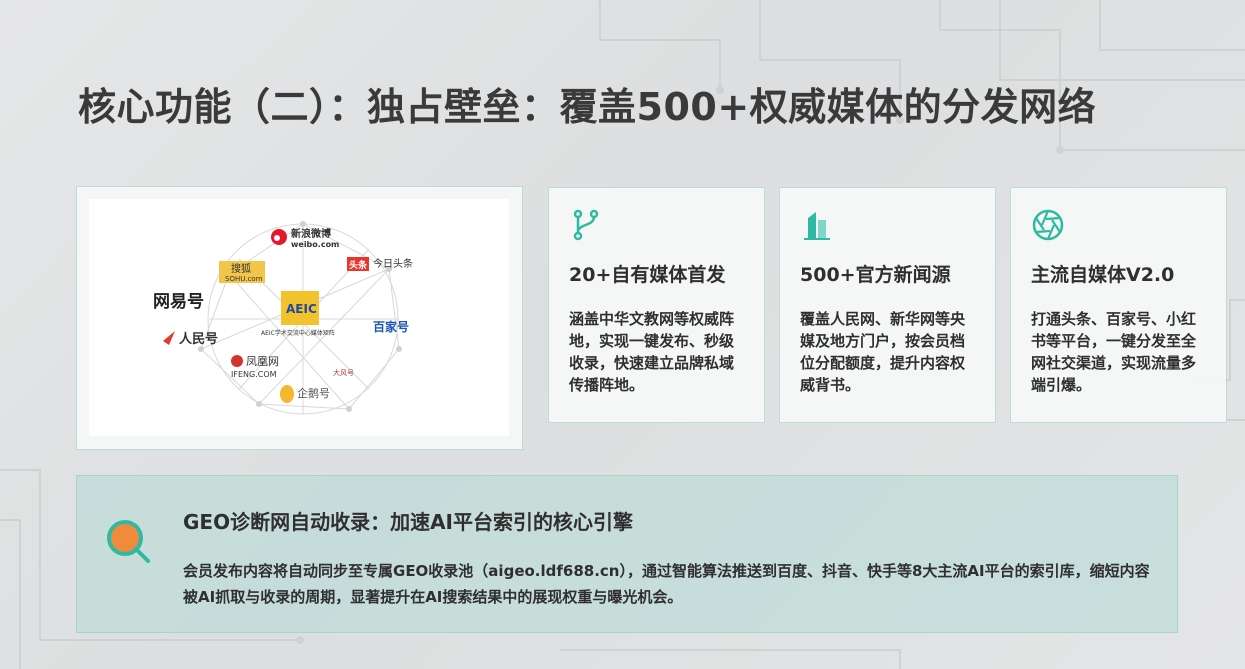 Image resolution: width=1245 pixels, height=669 pixels. I want to click on svg-text: 新浪微博, so click(311, 233).